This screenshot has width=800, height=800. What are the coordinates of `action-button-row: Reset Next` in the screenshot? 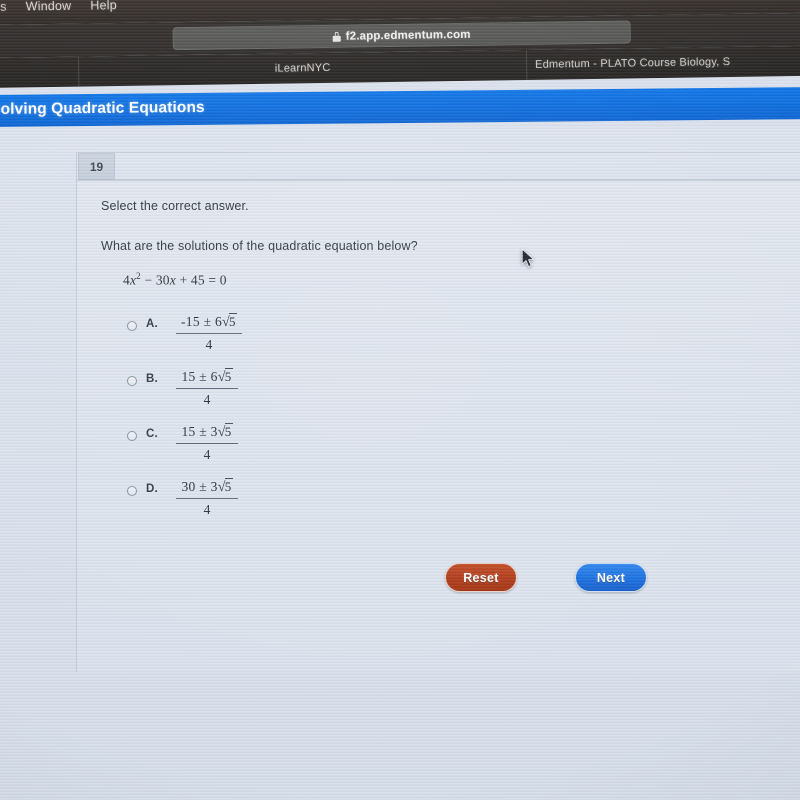 It's located at (546, 577).